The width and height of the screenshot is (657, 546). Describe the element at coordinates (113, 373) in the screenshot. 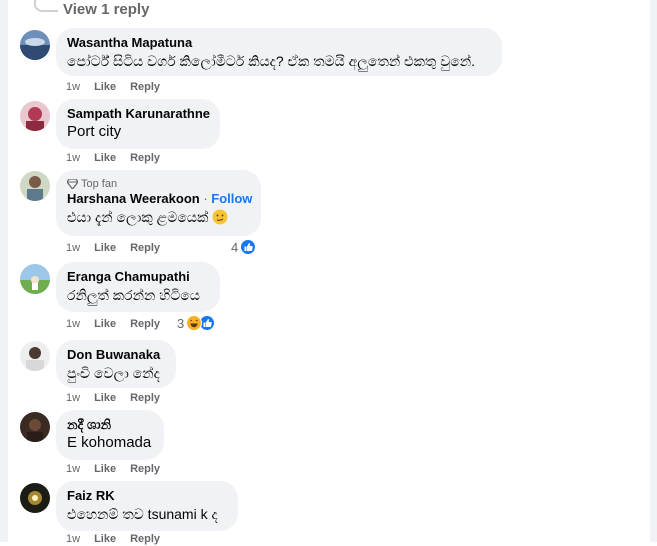

I see `comment-text: පුංචි වෙලා නේද` at that location.